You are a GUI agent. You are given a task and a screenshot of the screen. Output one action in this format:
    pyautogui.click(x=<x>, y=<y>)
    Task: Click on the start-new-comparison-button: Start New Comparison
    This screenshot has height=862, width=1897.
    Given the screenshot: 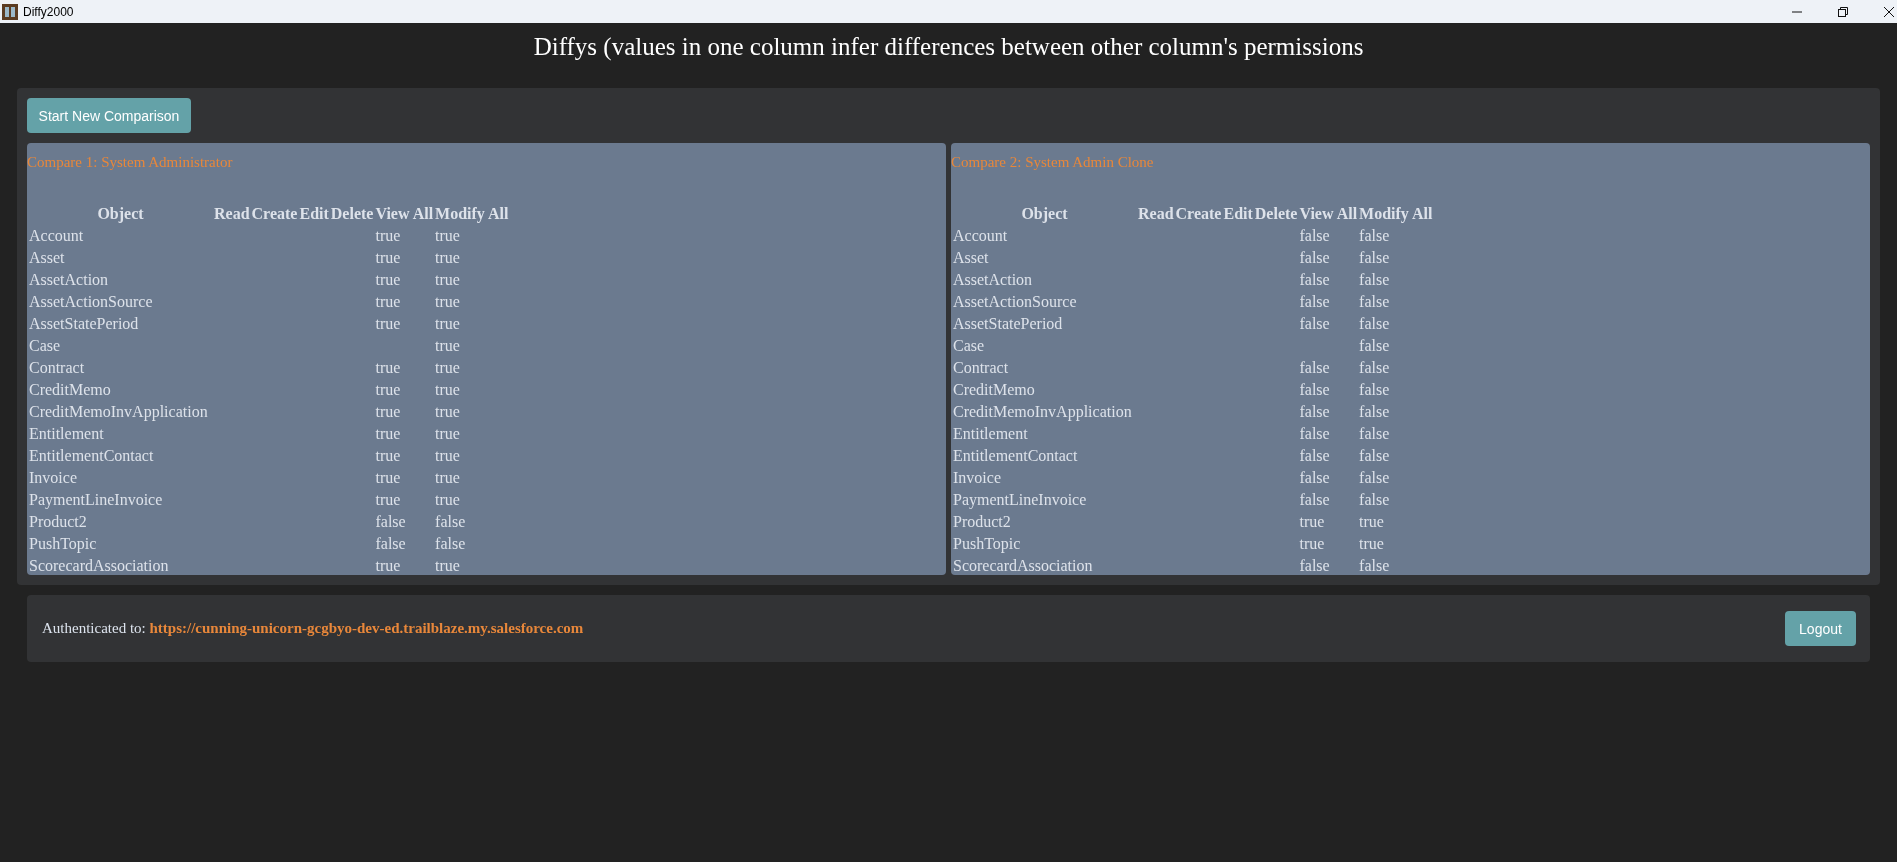 What is the action you would take?
    pyautogui.click(x=109, y=115)
    